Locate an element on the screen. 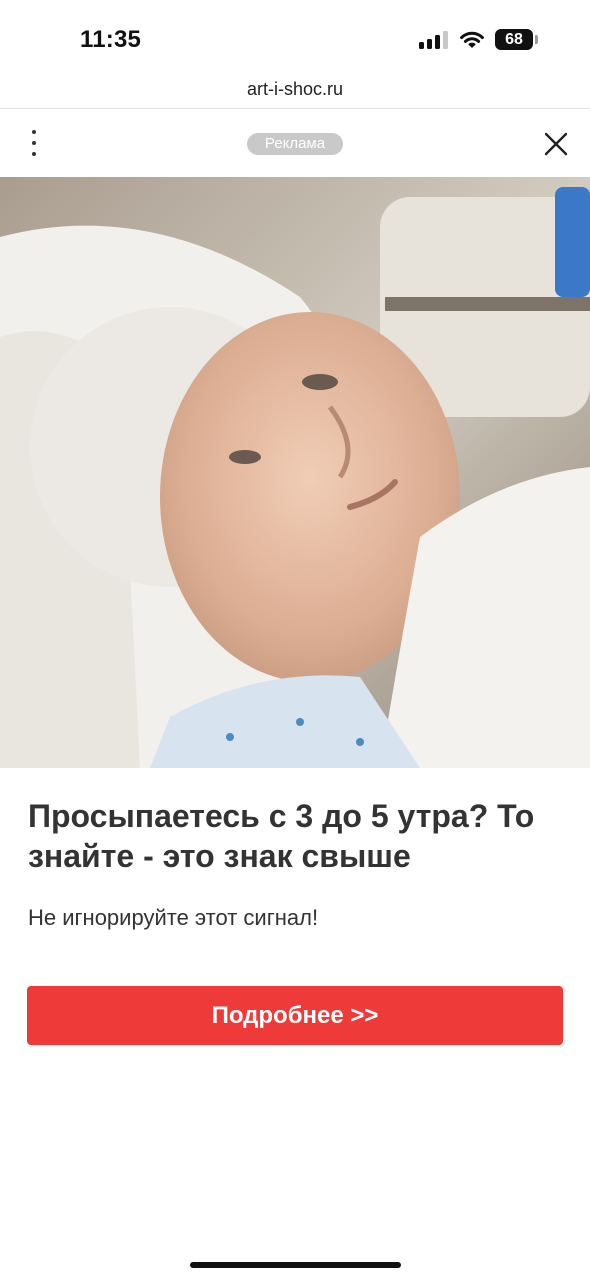 The height and width of the screenshot is (1280, 590). url-text: art-i-shoc.ru is located at coordinates (295, 89).